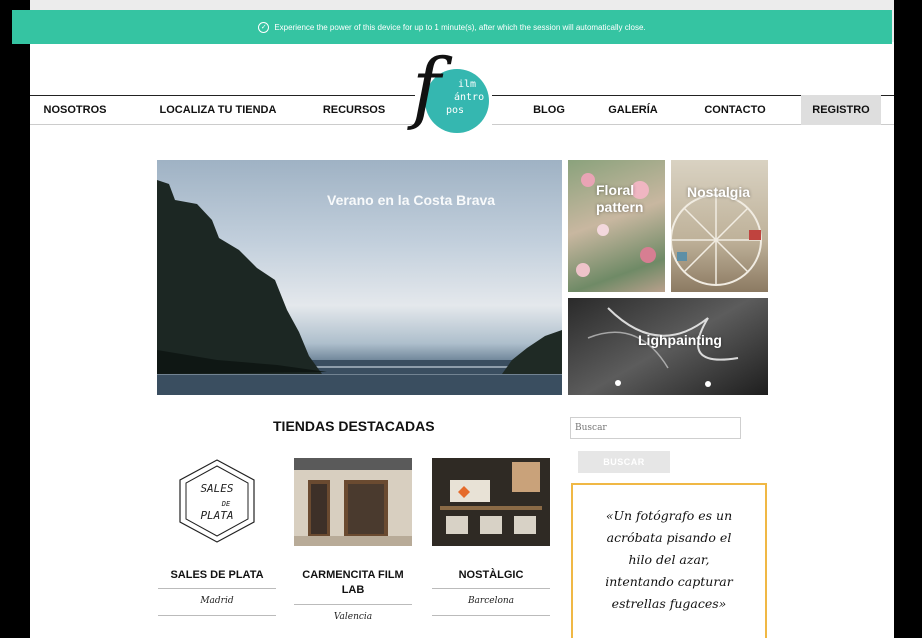 This screenshot has height=638, width=922. What do you see at coordinates (226, 504) in the screenshot?
I see `store-logo-line: DE` at bounding box center [226, 504].